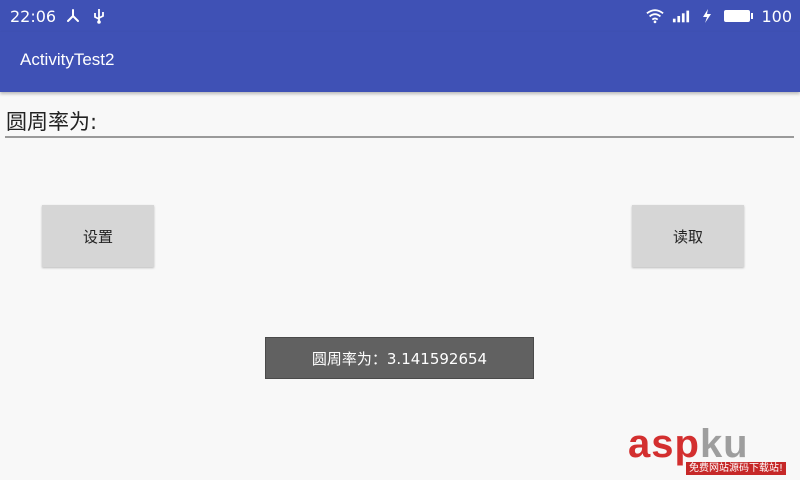 The width and height of the screenshot is (800, 480). I want to click on status-bar: 22:06 100, so click(400, 16).